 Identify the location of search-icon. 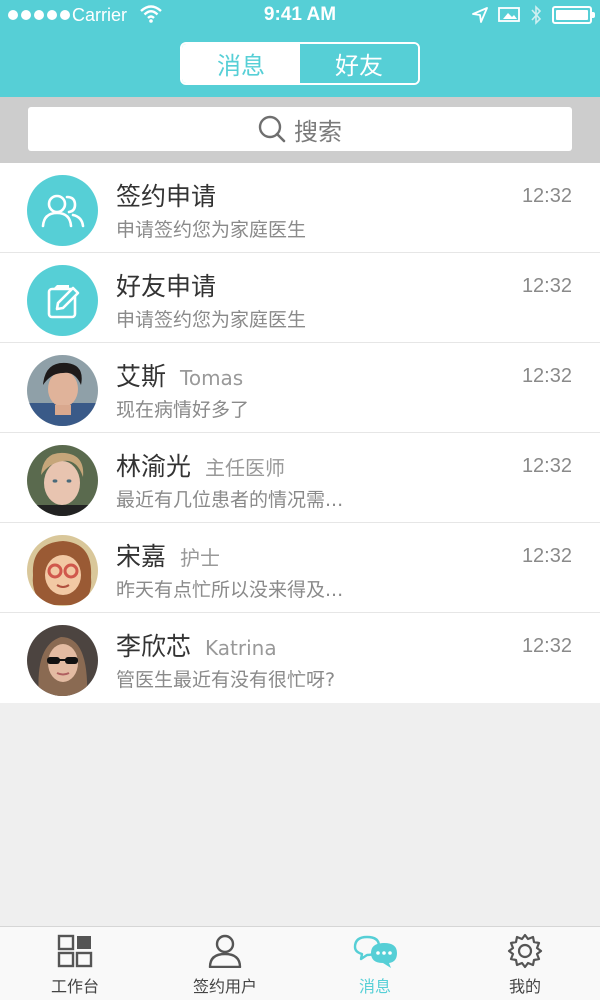
(272, 129).